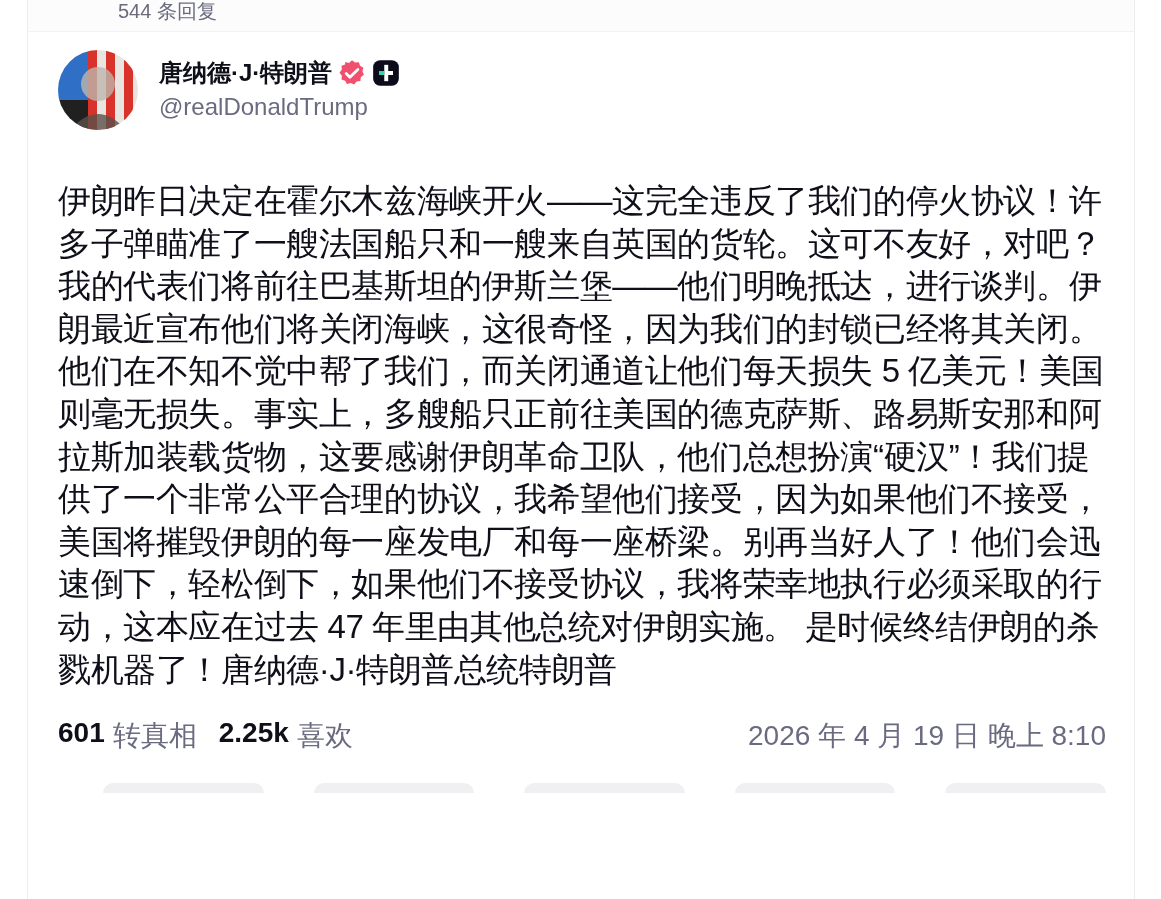 This screenshot has width=1161, height=899. I want to click on stat-count: 601, so click(81, 736).